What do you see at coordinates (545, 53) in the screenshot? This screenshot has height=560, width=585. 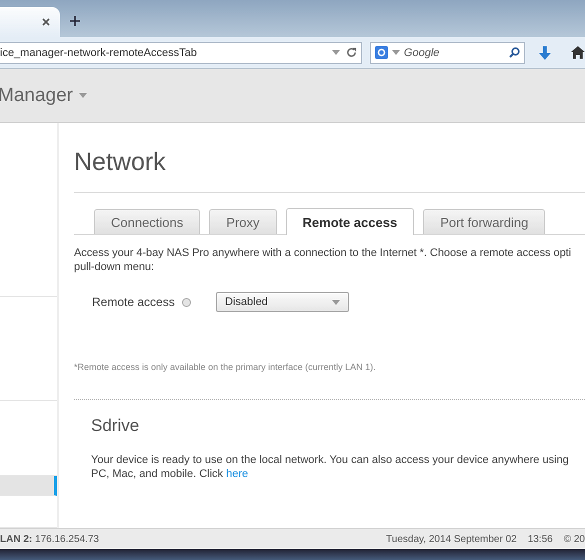 I see `download-icon` at bounding box center [545, 53].